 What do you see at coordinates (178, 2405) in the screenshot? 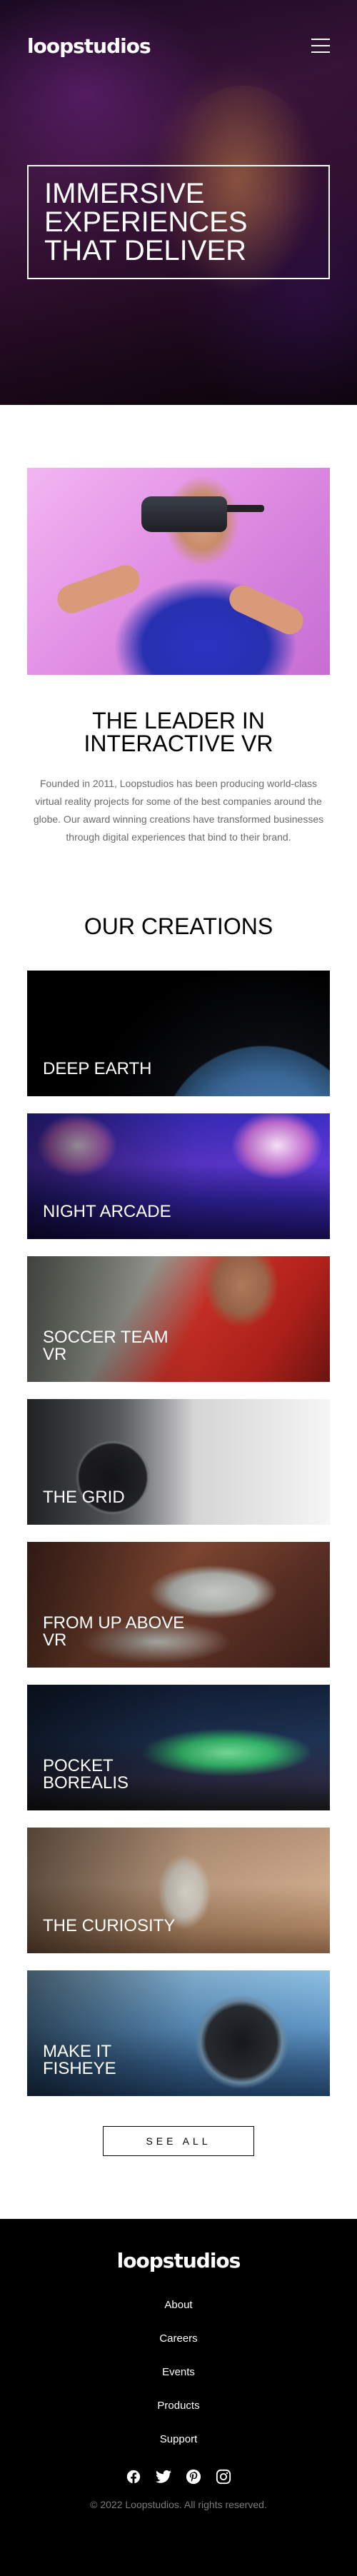
I see `footer-link-products: Products` at bounding box center [178, 2405].